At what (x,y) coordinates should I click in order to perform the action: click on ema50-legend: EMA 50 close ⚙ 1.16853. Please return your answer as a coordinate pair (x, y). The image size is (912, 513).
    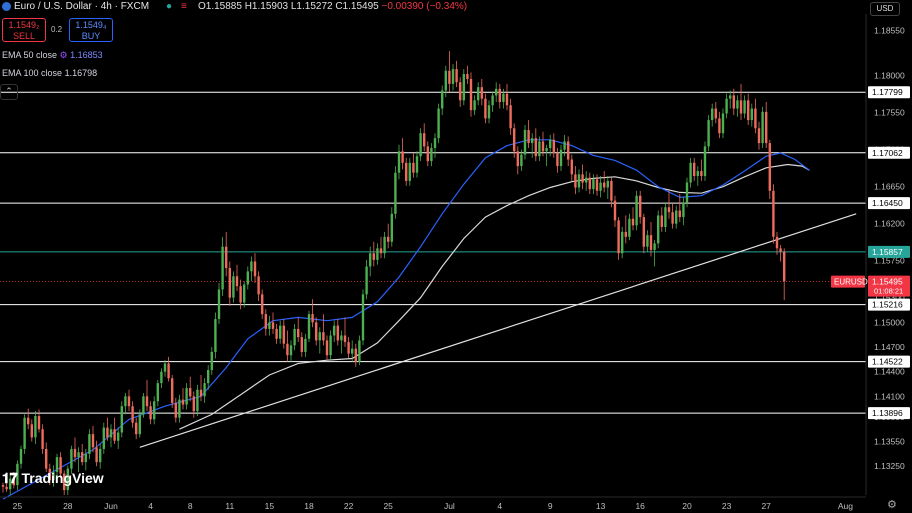
    Looking at the image, I should click on (52, 55).